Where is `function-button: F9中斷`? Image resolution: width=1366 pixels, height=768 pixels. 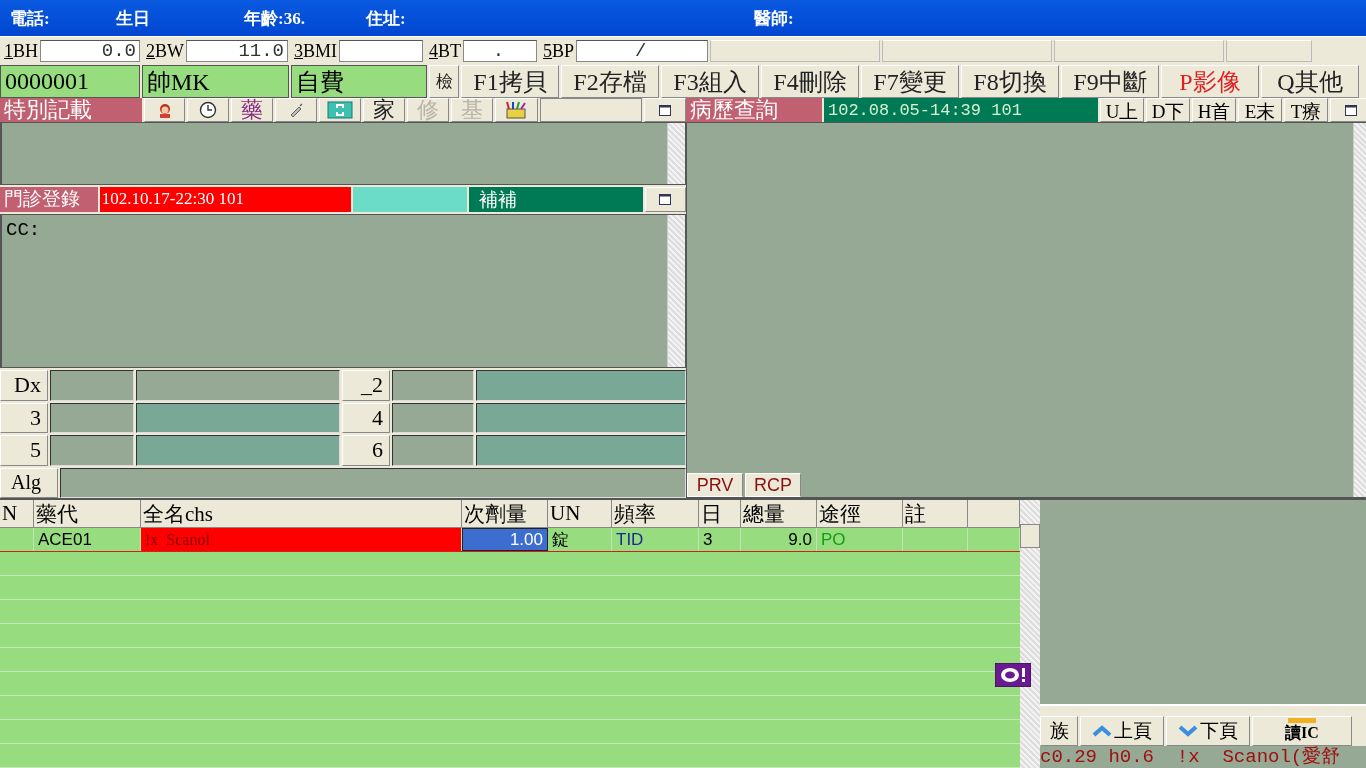
function-button: F9中斷 is located at coordinates (1110, 81).